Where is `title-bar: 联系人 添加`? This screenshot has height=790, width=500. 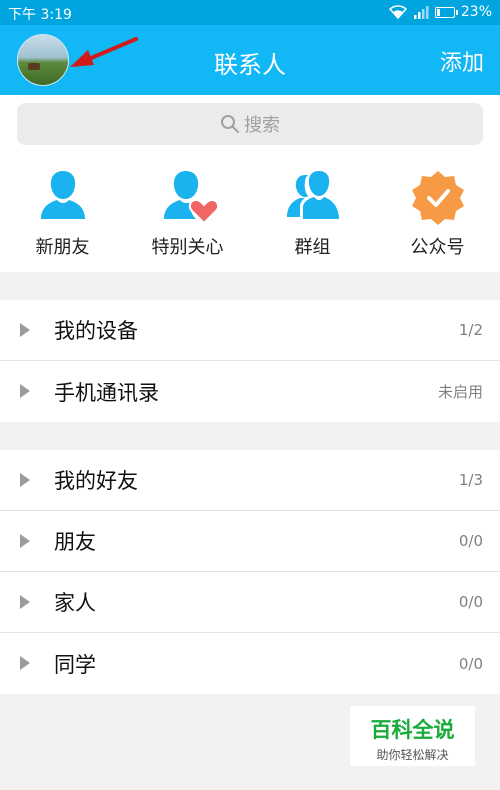
title-bar: 联系人 添加 is located at coordinates (250, 60).